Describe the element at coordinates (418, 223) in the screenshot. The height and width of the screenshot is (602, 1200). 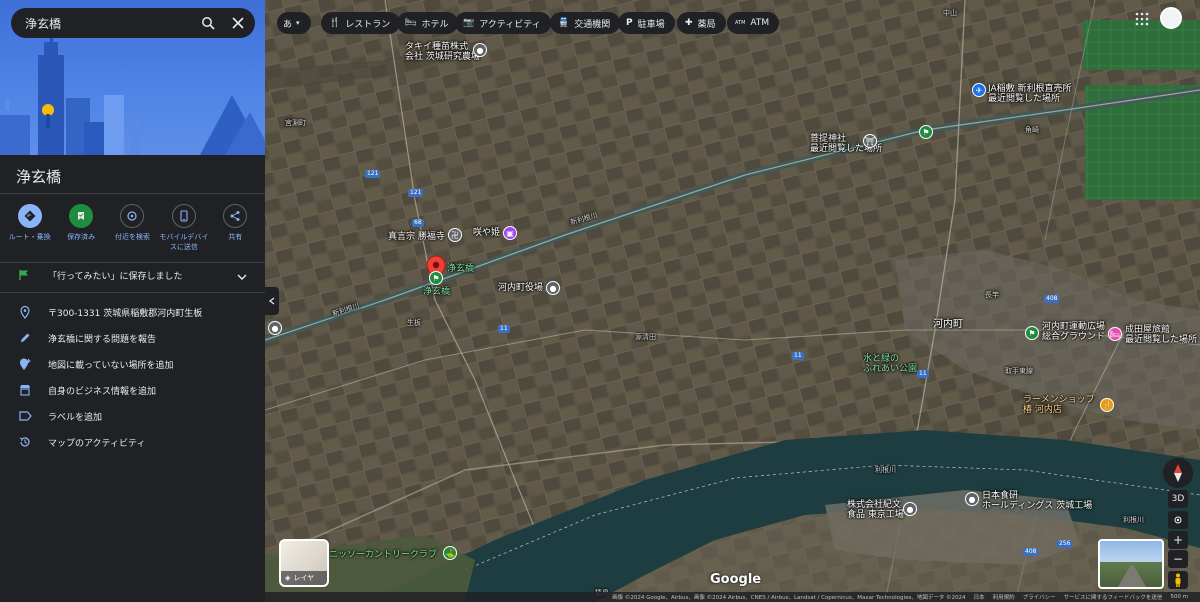
I see `road-number: 68` at that location.